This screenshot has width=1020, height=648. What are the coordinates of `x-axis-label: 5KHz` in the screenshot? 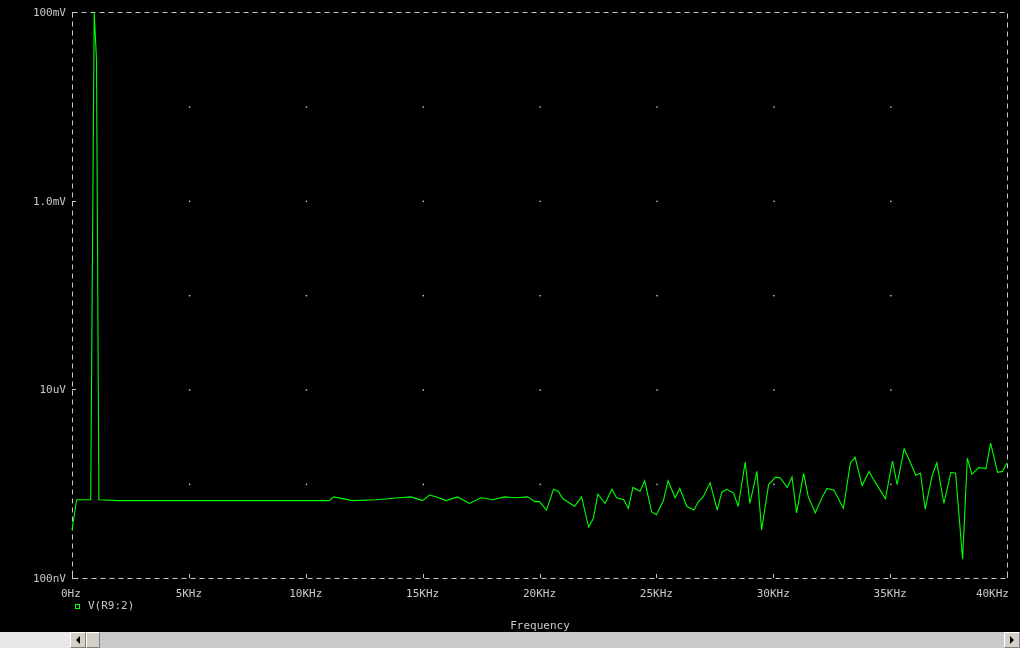 It's located at (189, 593).